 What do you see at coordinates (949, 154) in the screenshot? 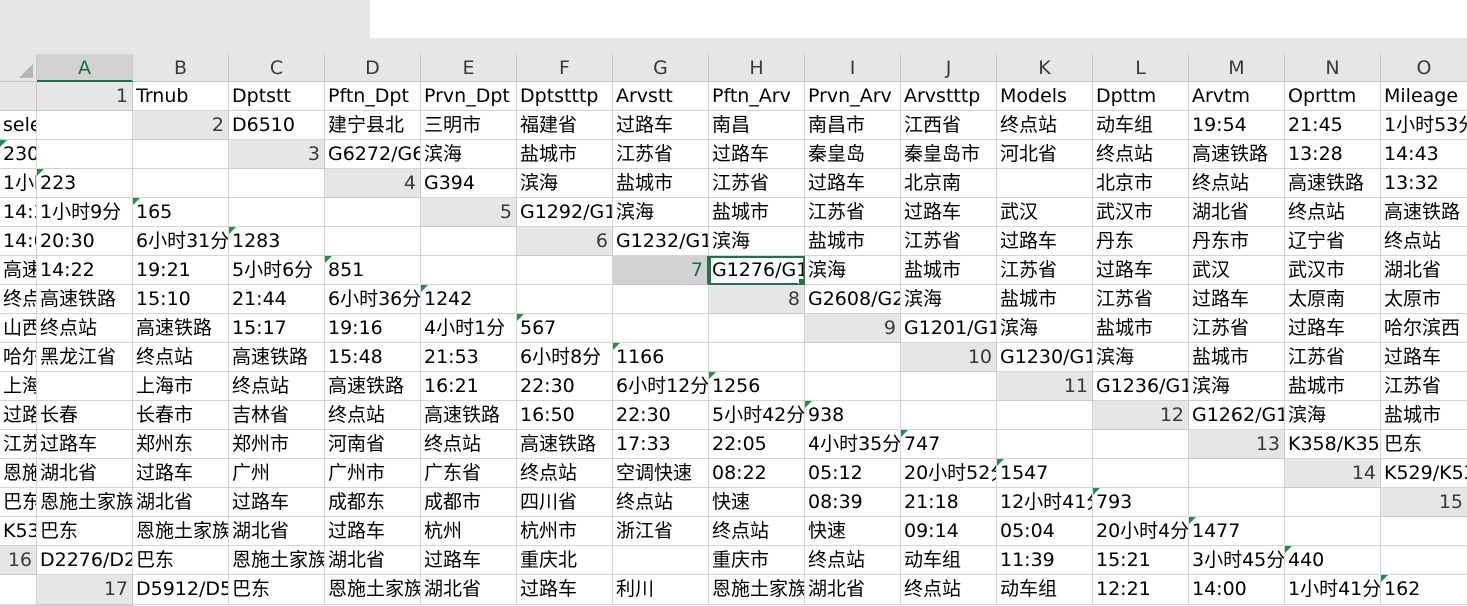
I see `cell-g3: 秦皇岛市` at bounding box center [949, 154].